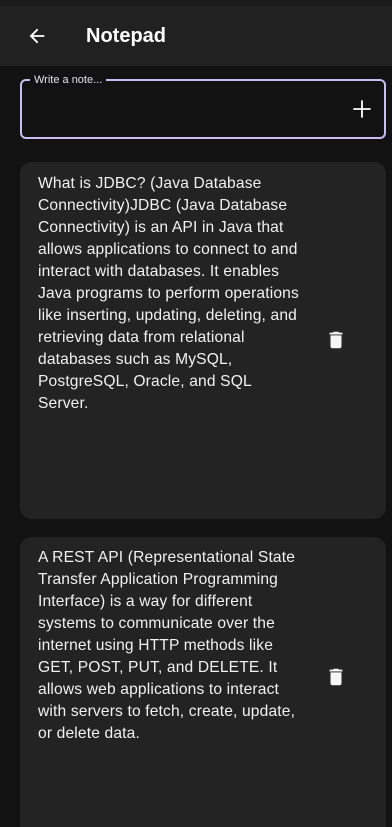  Describe the element at coordinates (196, 36) in the screenshot. I see `app-bar: Notepad` at that location.